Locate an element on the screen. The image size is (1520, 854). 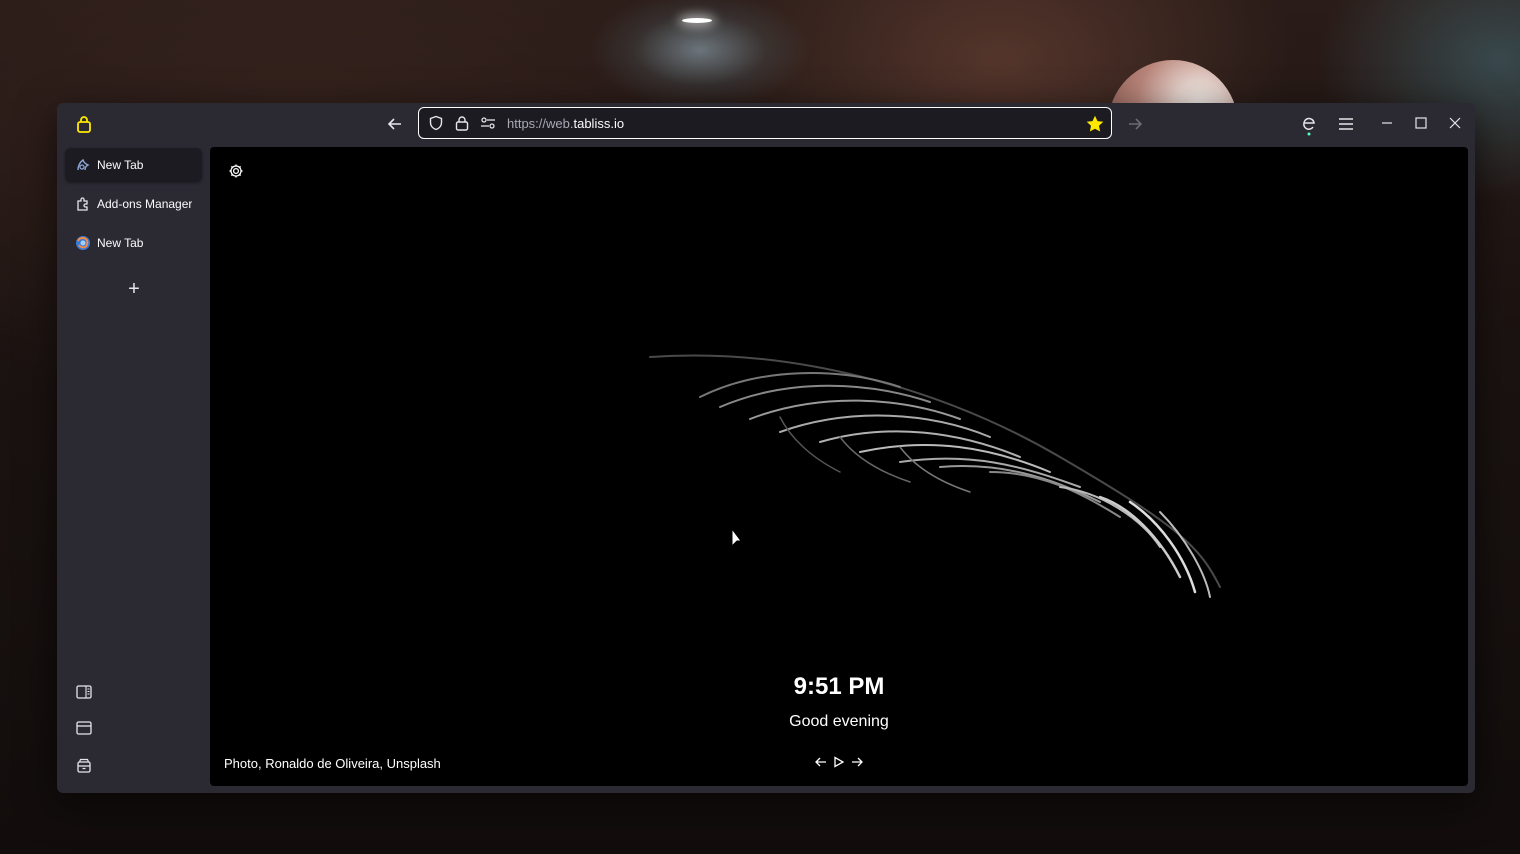
close-icon is located at coordinates (1455, 123).